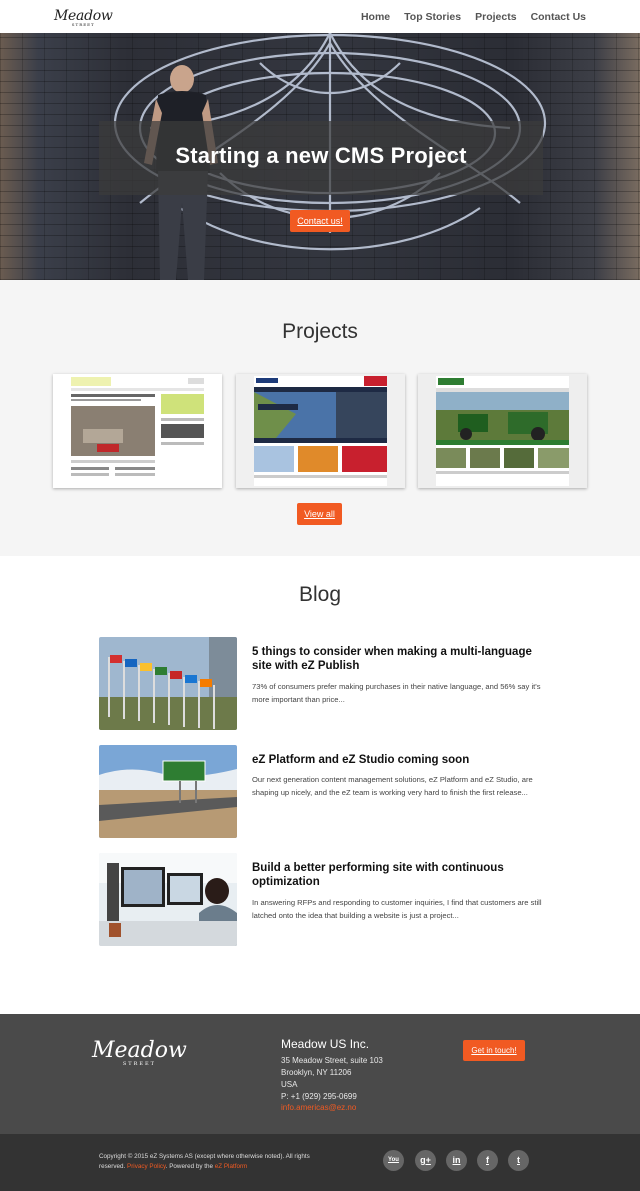 The image size is (640, 1191). I want to click on ez-platform-link: eZ Platform, so click(231, 1166).